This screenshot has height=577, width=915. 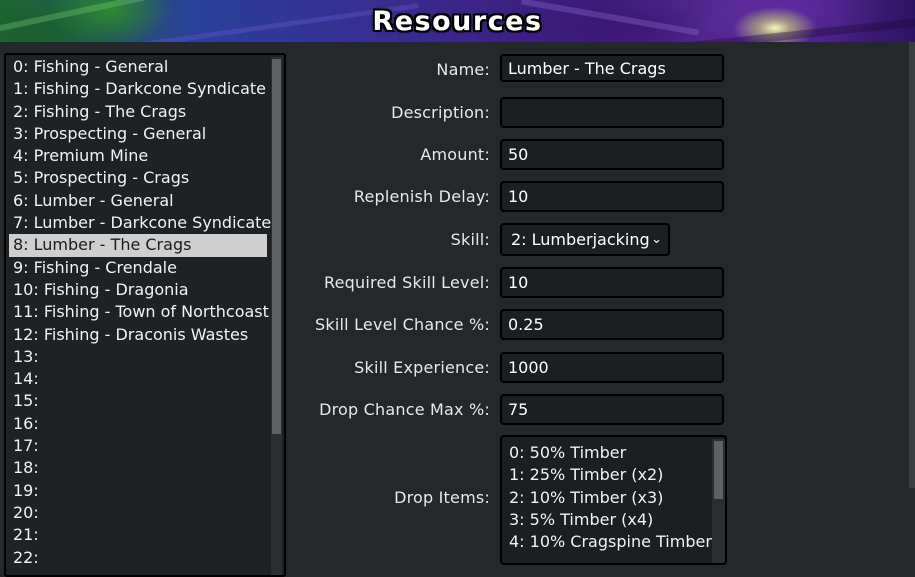 I want to click on list-item: 0: Fishing - General, so click(x=138, y=67).